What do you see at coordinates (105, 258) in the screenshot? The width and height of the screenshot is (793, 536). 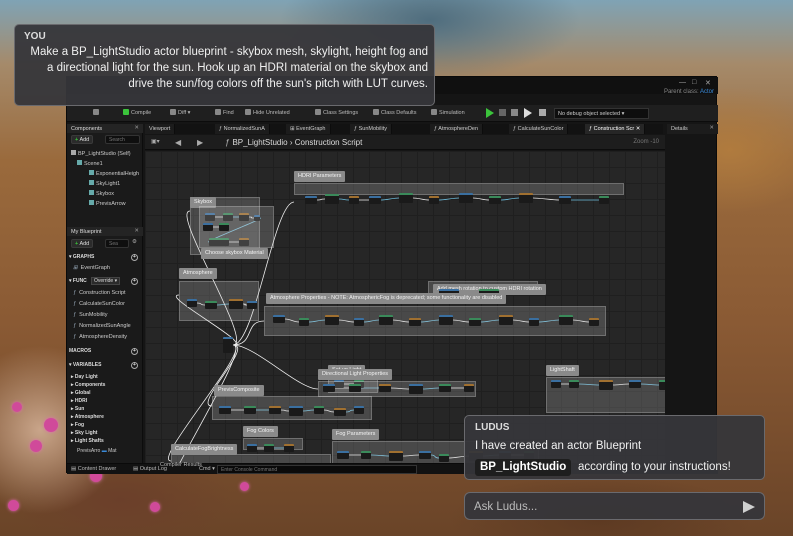 I see `graphs-section: ▾ GRAPHS +` at bounding box center [105, 258].